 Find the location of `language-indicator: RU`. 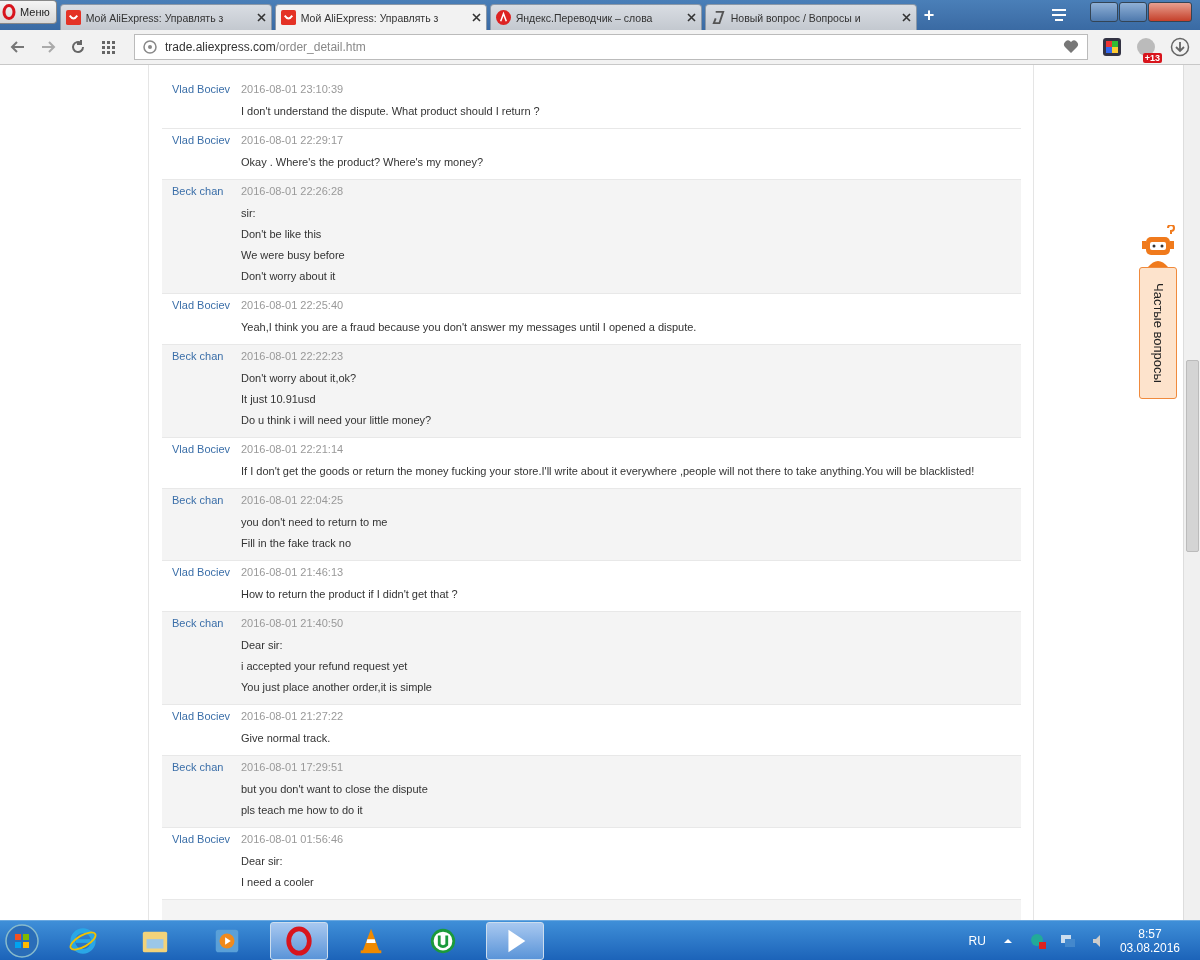

language-indicator: RU is located at coordinates (977, 941).